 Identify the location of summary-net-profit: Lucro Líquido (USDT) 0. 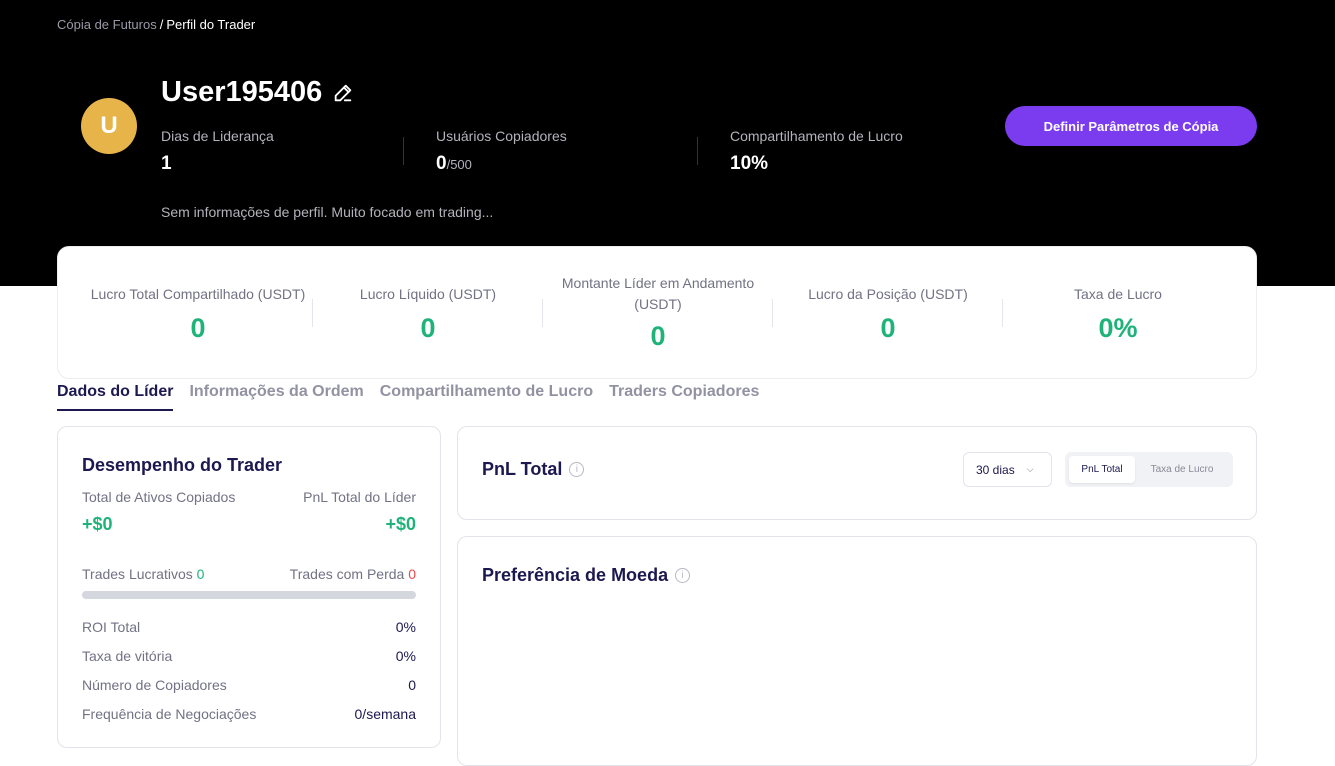
(428, 313).